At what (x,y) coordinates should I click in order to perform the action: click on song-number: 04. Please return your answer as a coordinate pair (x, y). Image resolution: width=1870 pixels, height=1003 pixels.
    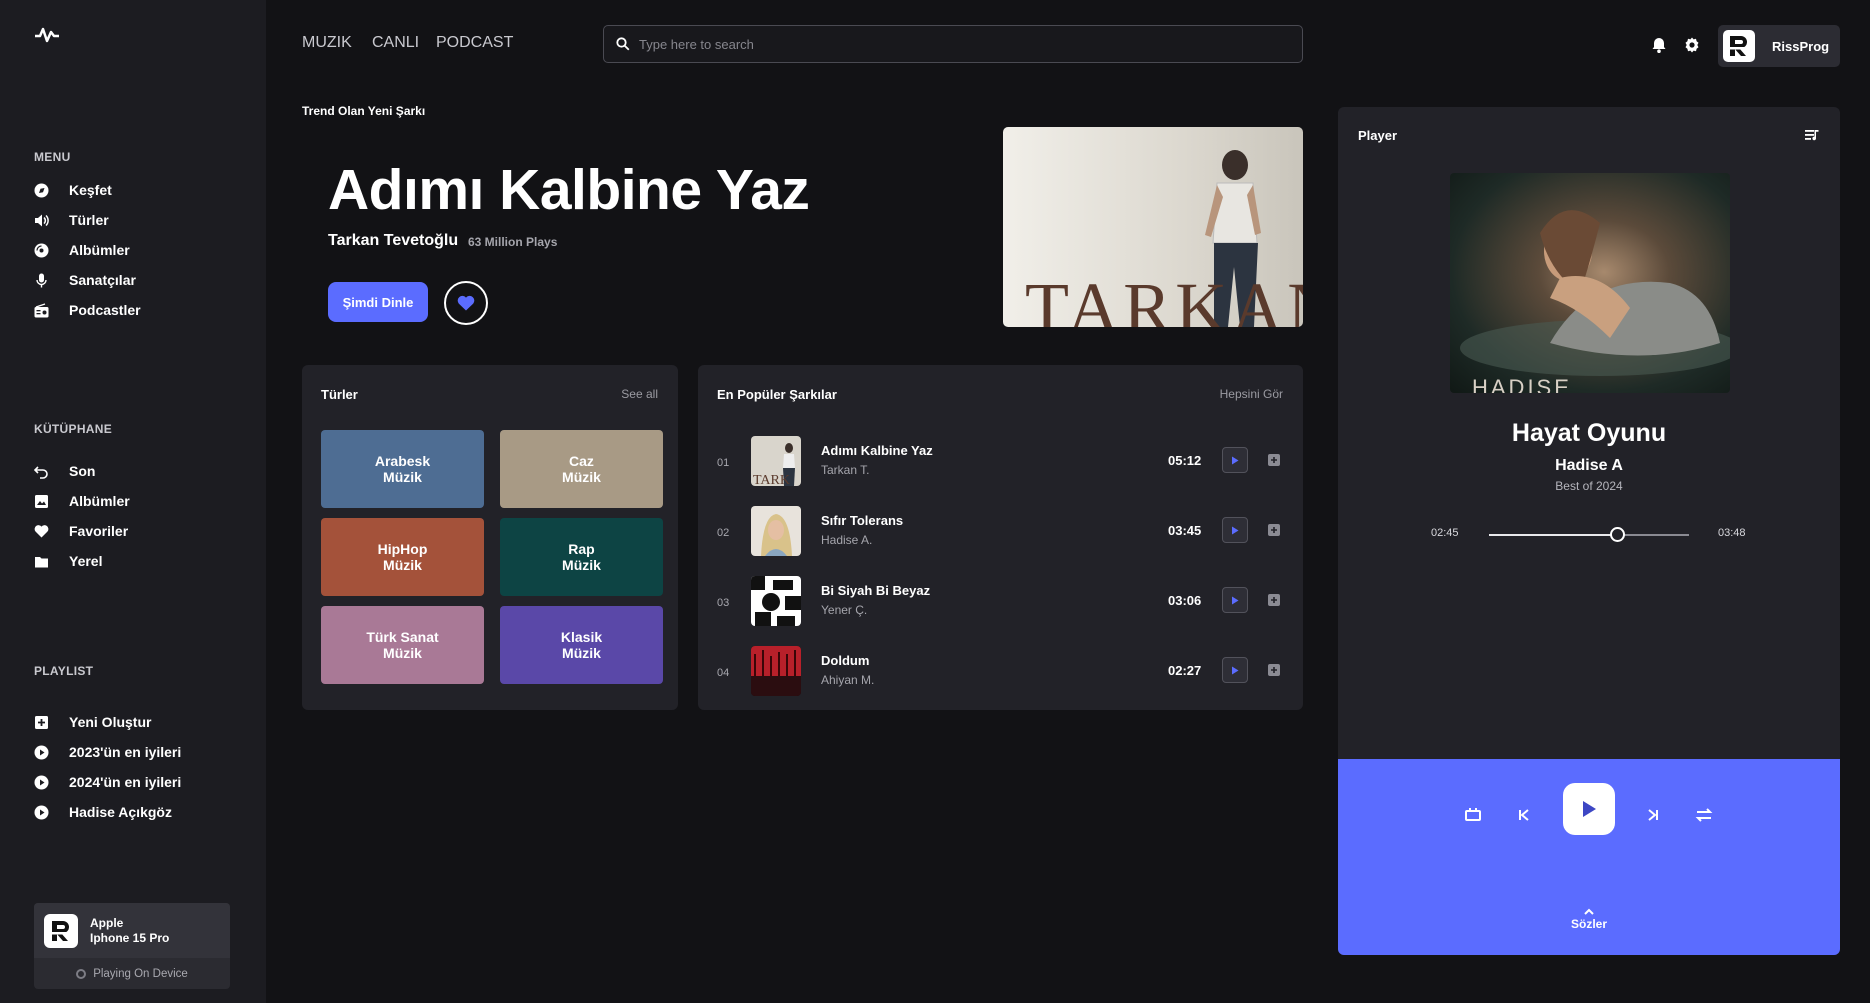
    Looking at the image, I should click on (723, 673).